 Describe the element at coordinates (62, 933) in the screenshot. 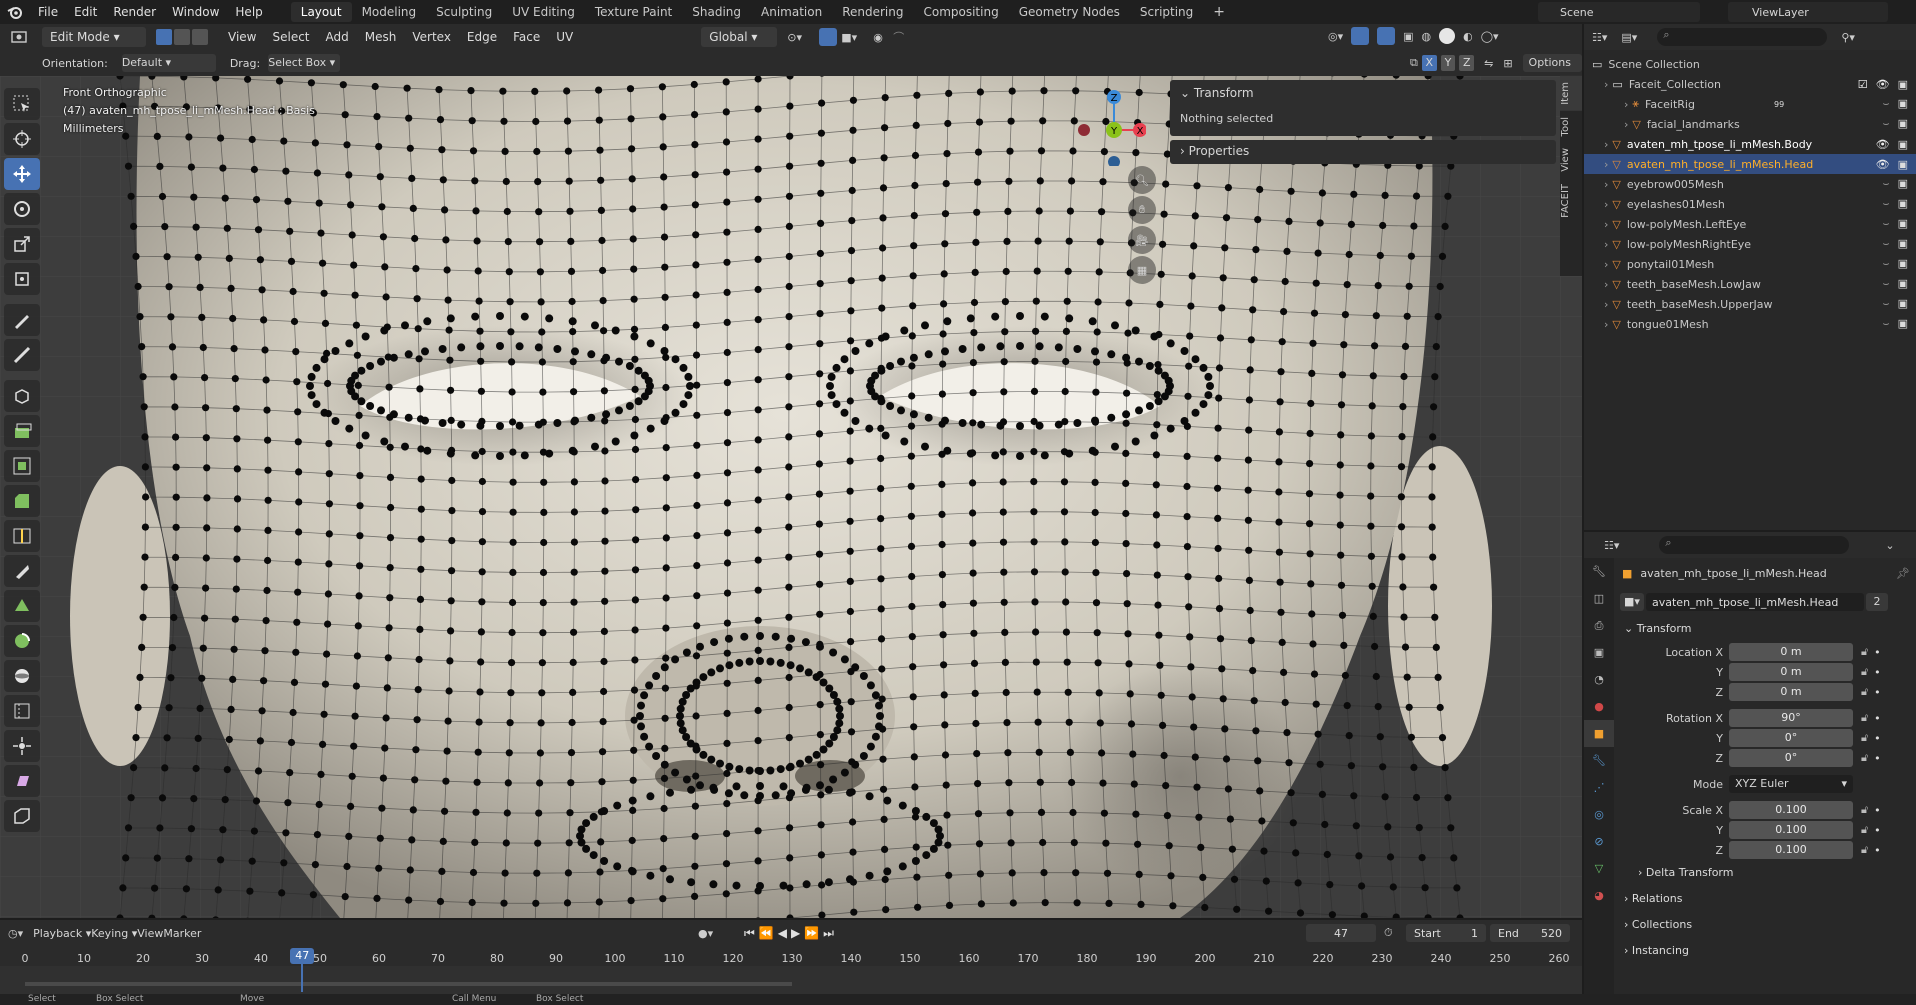

I see `menu-playback: Playback ▾` at that location.